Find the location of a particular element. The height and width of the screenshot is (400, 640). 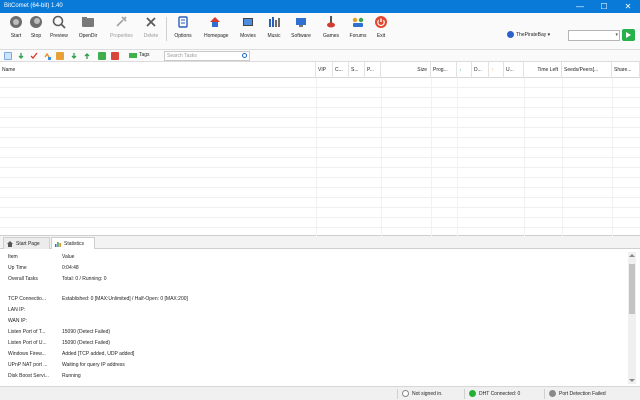

scrollbar-thumb is located at coordinates (632, 289).